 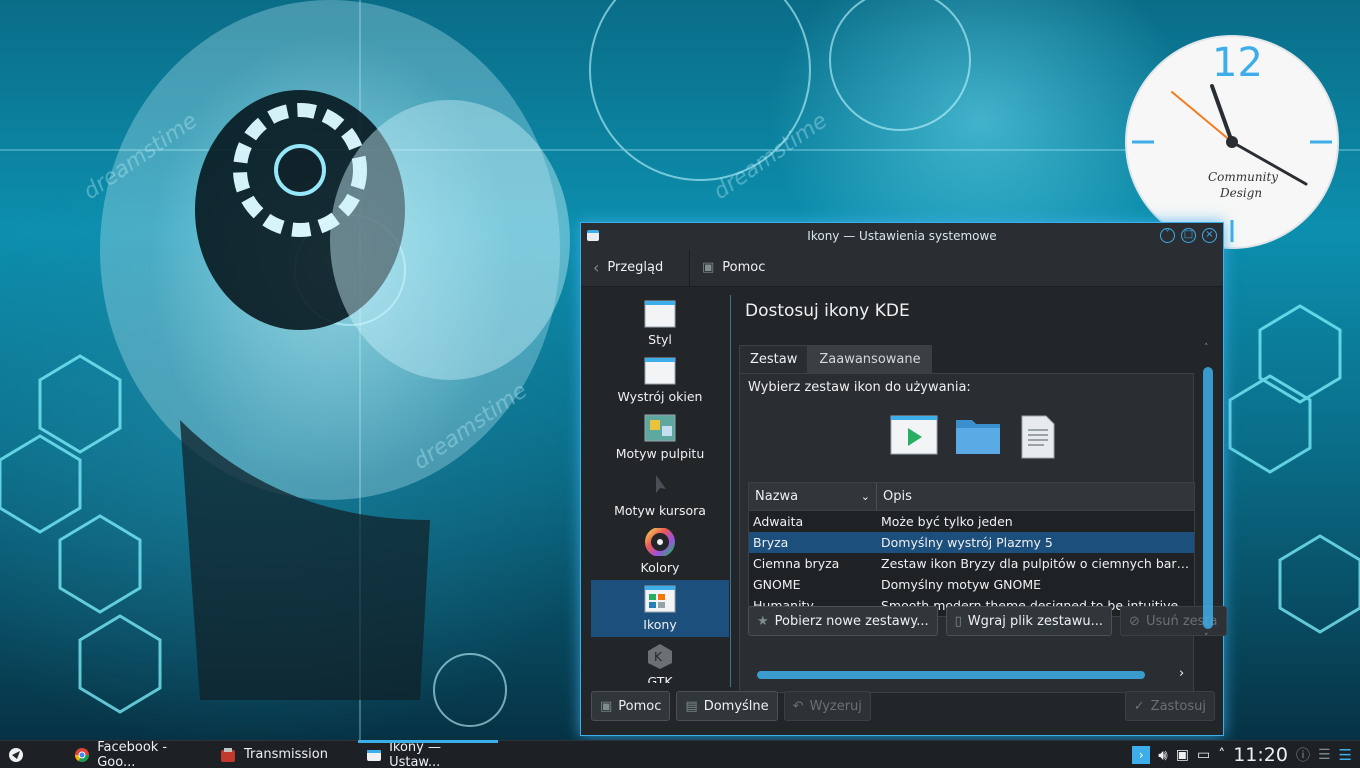 What do you see at coordinates (1232, 142) in the screenshot?
I see `analog-clock-widget: 12 Community Design` at bounding box center [1232, 142].